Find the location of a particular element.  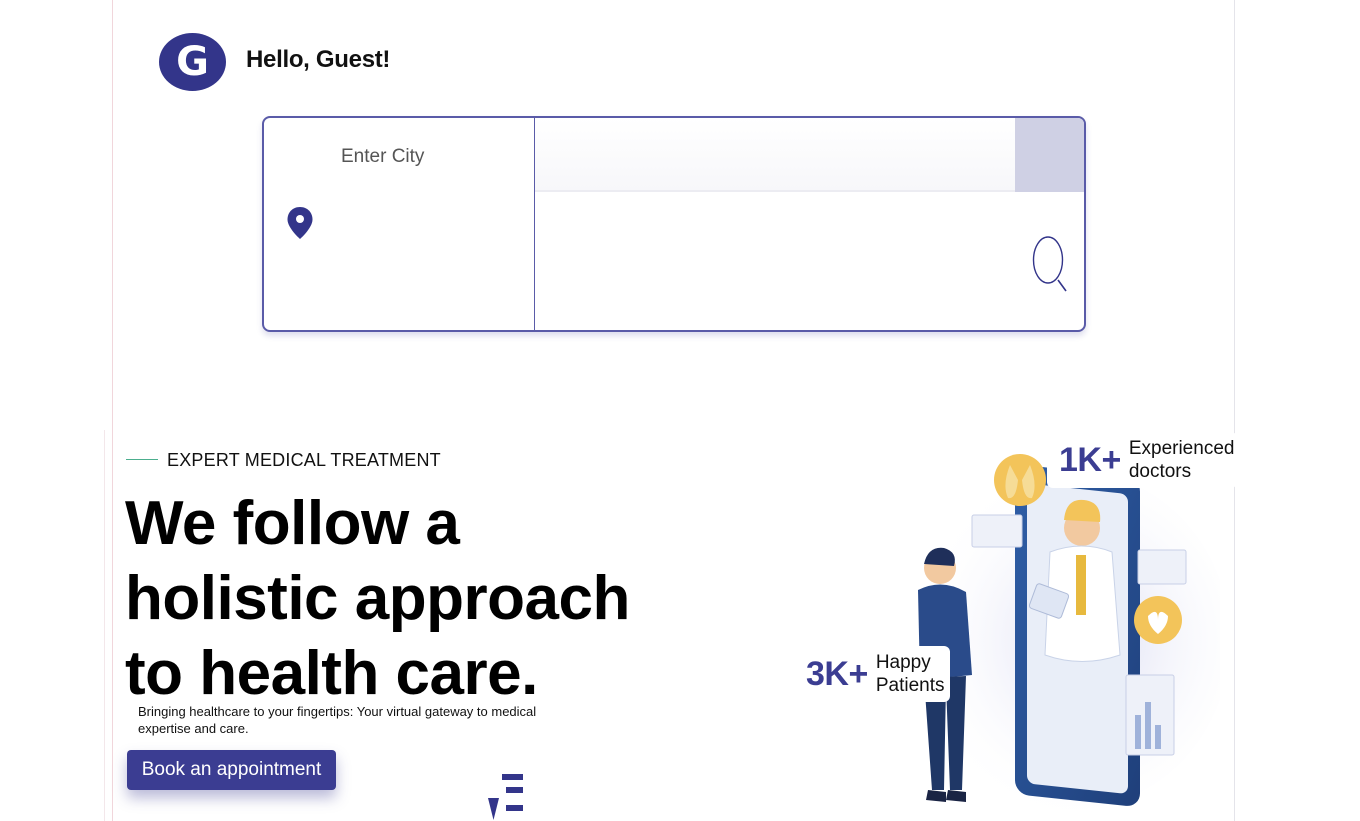

query-area is located at coordinates (809, 224).